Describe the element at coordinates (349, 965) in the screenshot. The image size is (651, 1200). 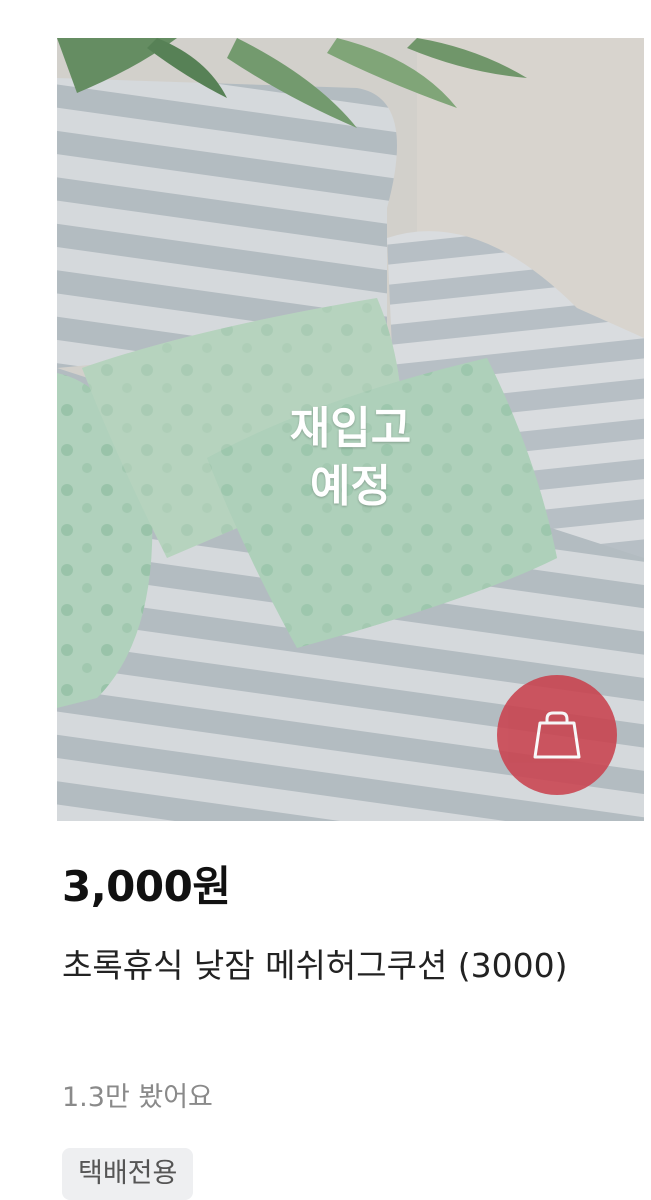
I see `product-title: 초록휴식 낮잠 메쉬허그쿠션 (3000)` at that location.